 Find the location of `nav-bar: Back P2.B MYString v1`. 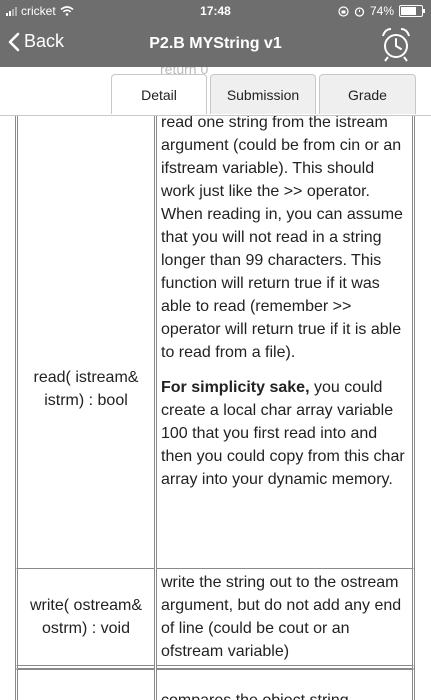

nav-bar: Back P2.B MYString v1 is located at coordinates (215, 44).